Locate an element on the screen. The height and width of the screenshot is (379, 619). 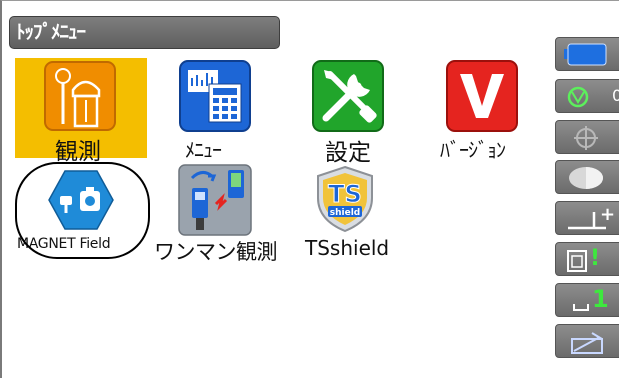
app-label: ワンマン観測 is located at coordinates (216, 252).